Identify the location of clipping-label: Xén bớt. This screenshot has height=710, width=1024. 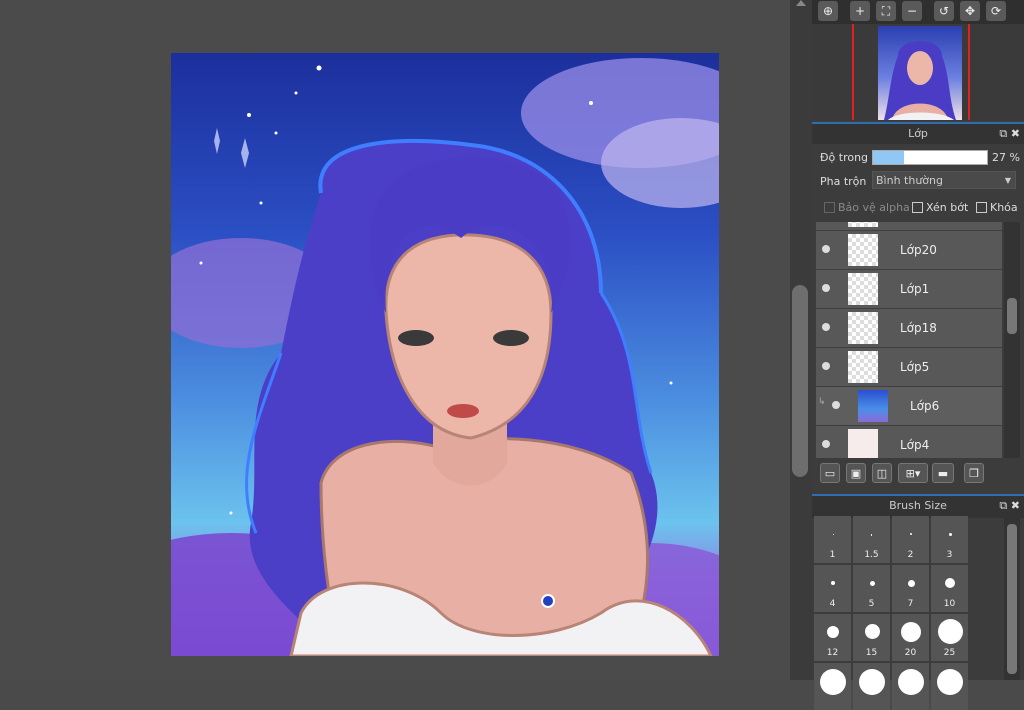
(947, 207).